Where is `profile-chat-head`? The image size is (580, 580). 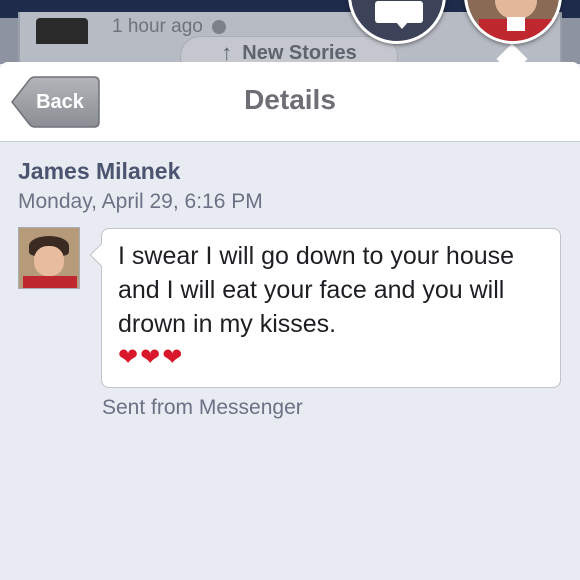
profile-chat-head is located at coordinates (513, 22).